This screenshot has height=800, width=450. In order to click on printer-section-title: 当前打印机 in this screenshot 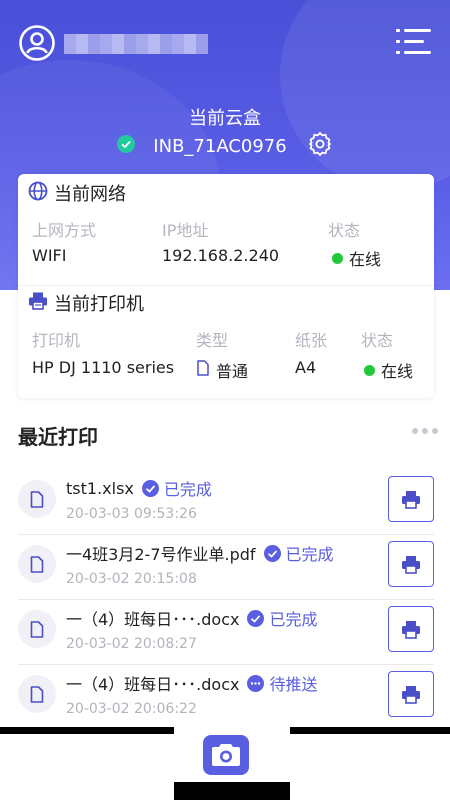, I will do `click(86, 303)`.